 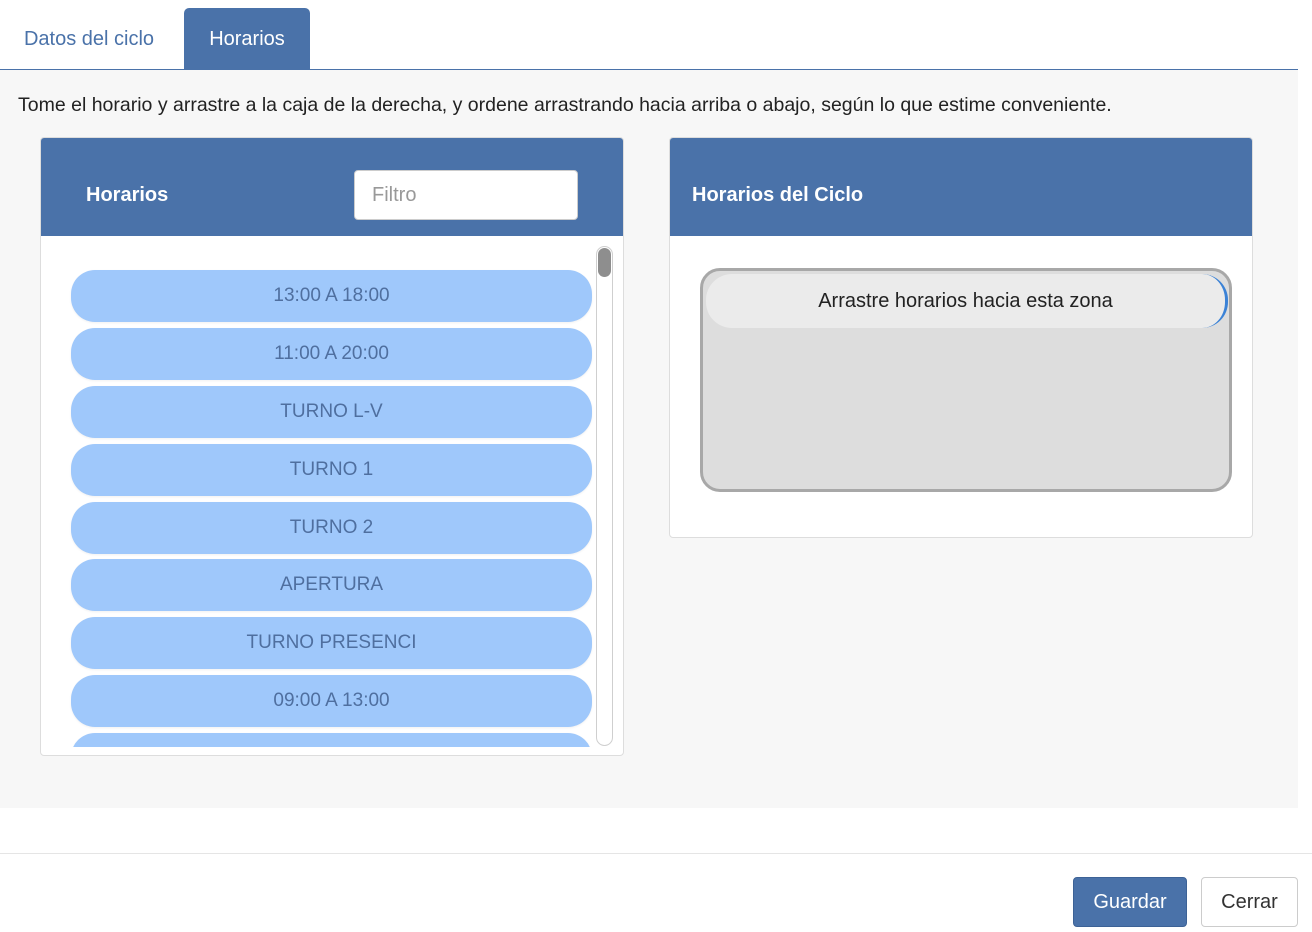 I want to click on schedule-item: TURNO 2, so click(x=331, y=528).